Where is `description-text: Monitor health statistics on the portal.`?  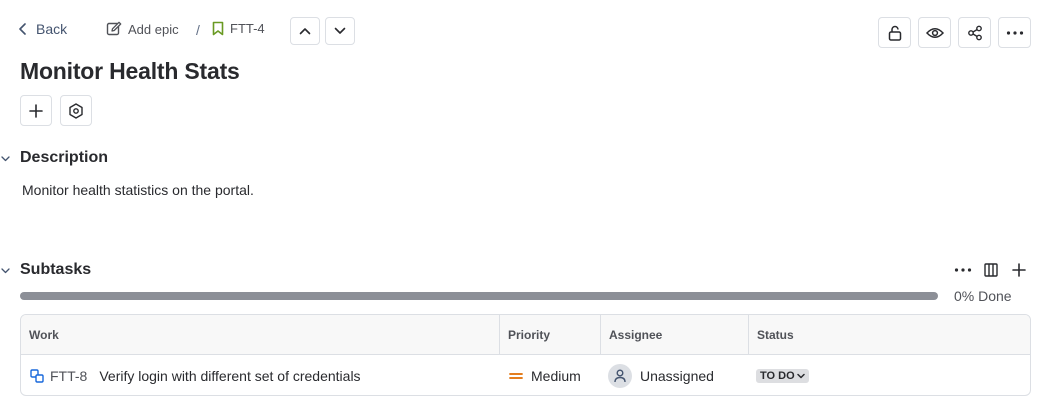 description-text: Monitor health statistics on the portal. is located at coordinates (138, 190).